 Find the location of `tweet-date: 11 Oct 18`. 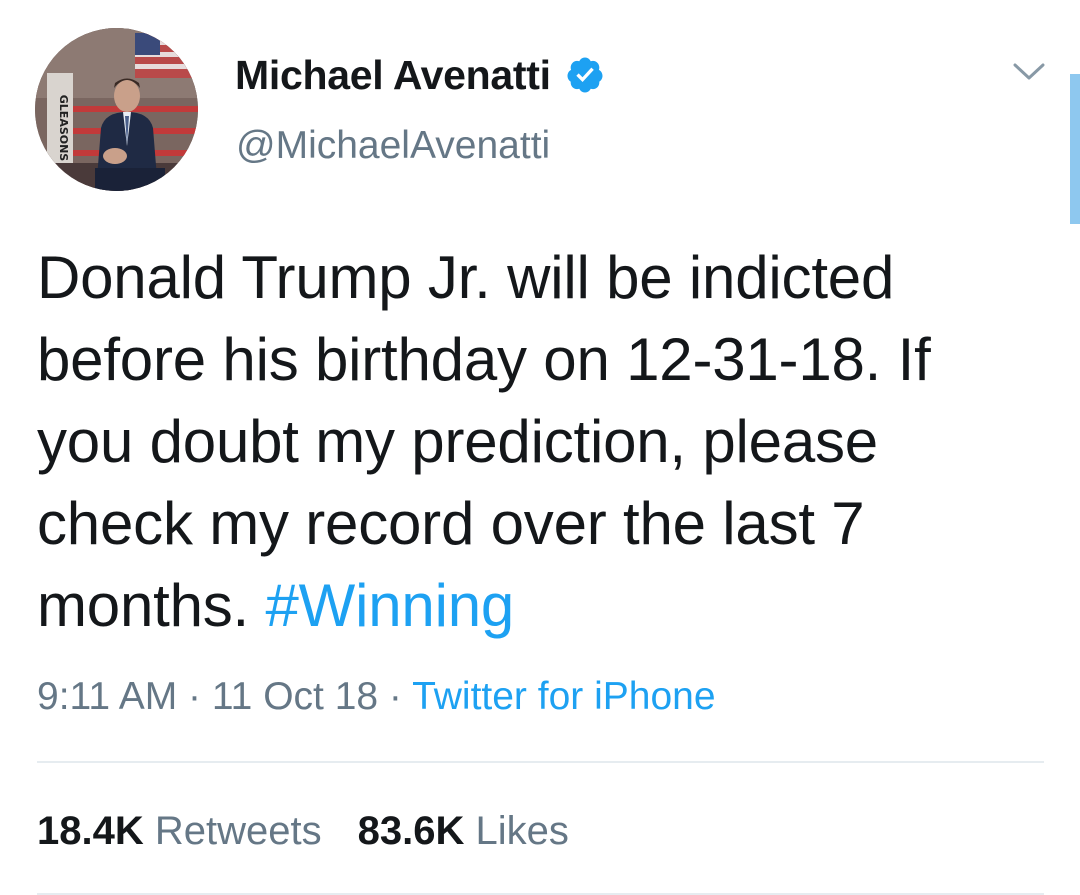

tweet-date: 11 Oct 18 is located at coordinates (295, 696).